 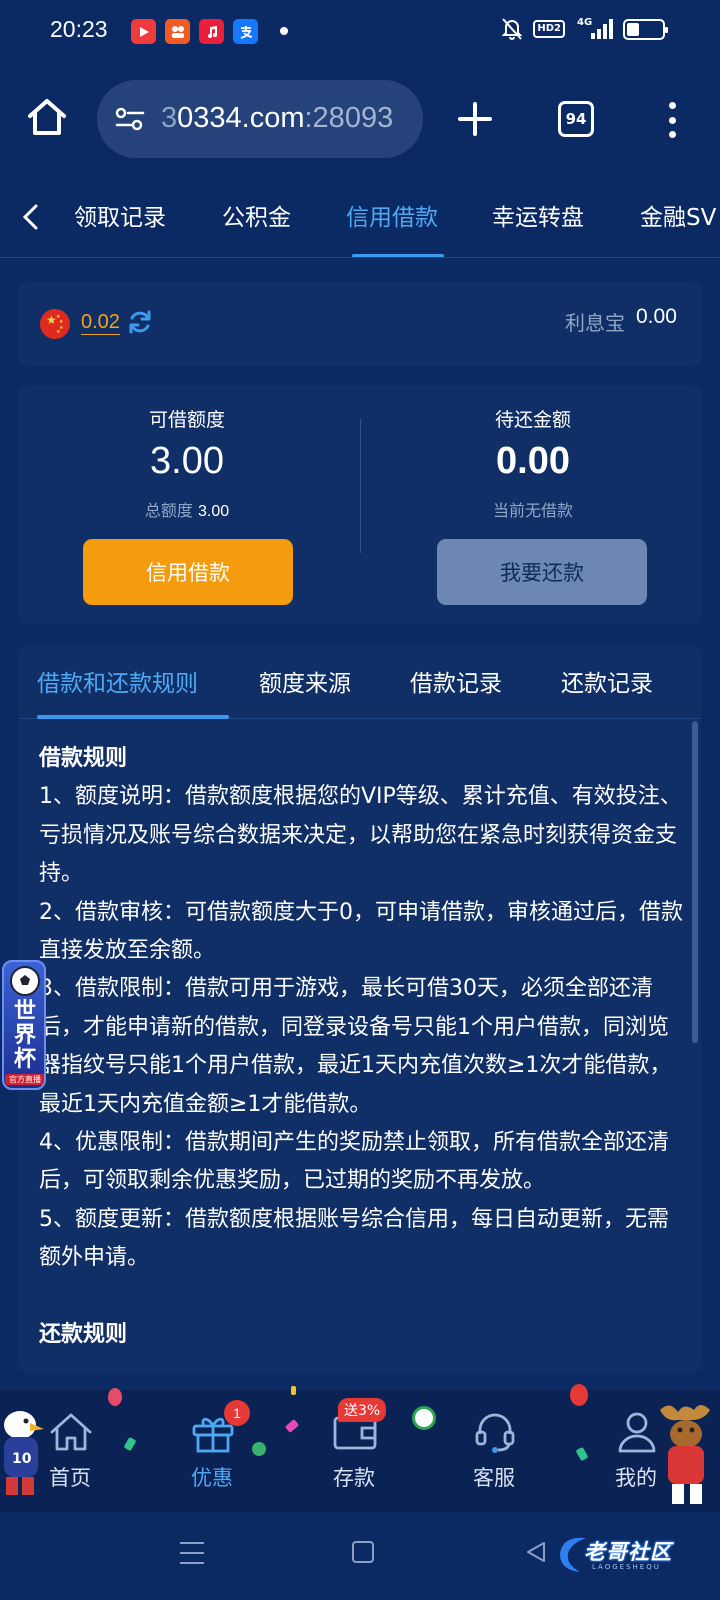 What do you see at coordinates (140, 322) in the screenshot?
I see `refresh-icon` at bounding box center [140, 322].